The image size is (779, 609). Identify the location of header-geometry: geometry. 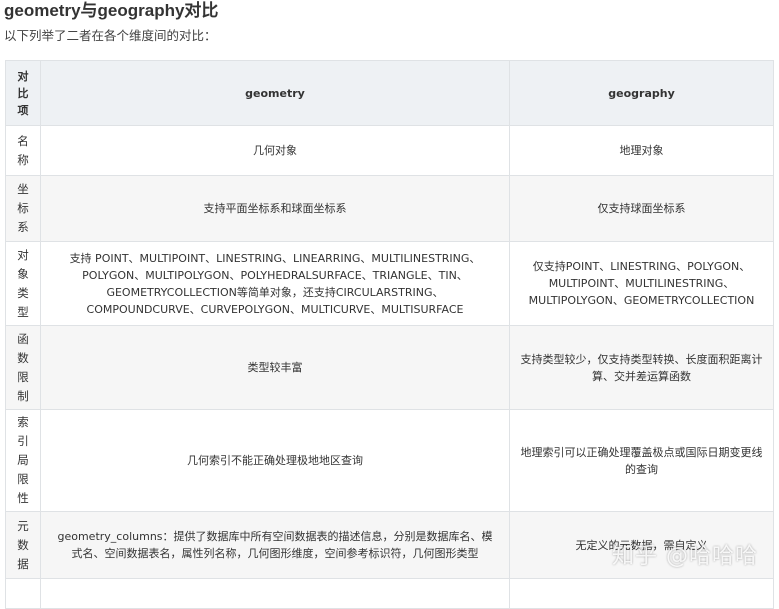
(275, 93).